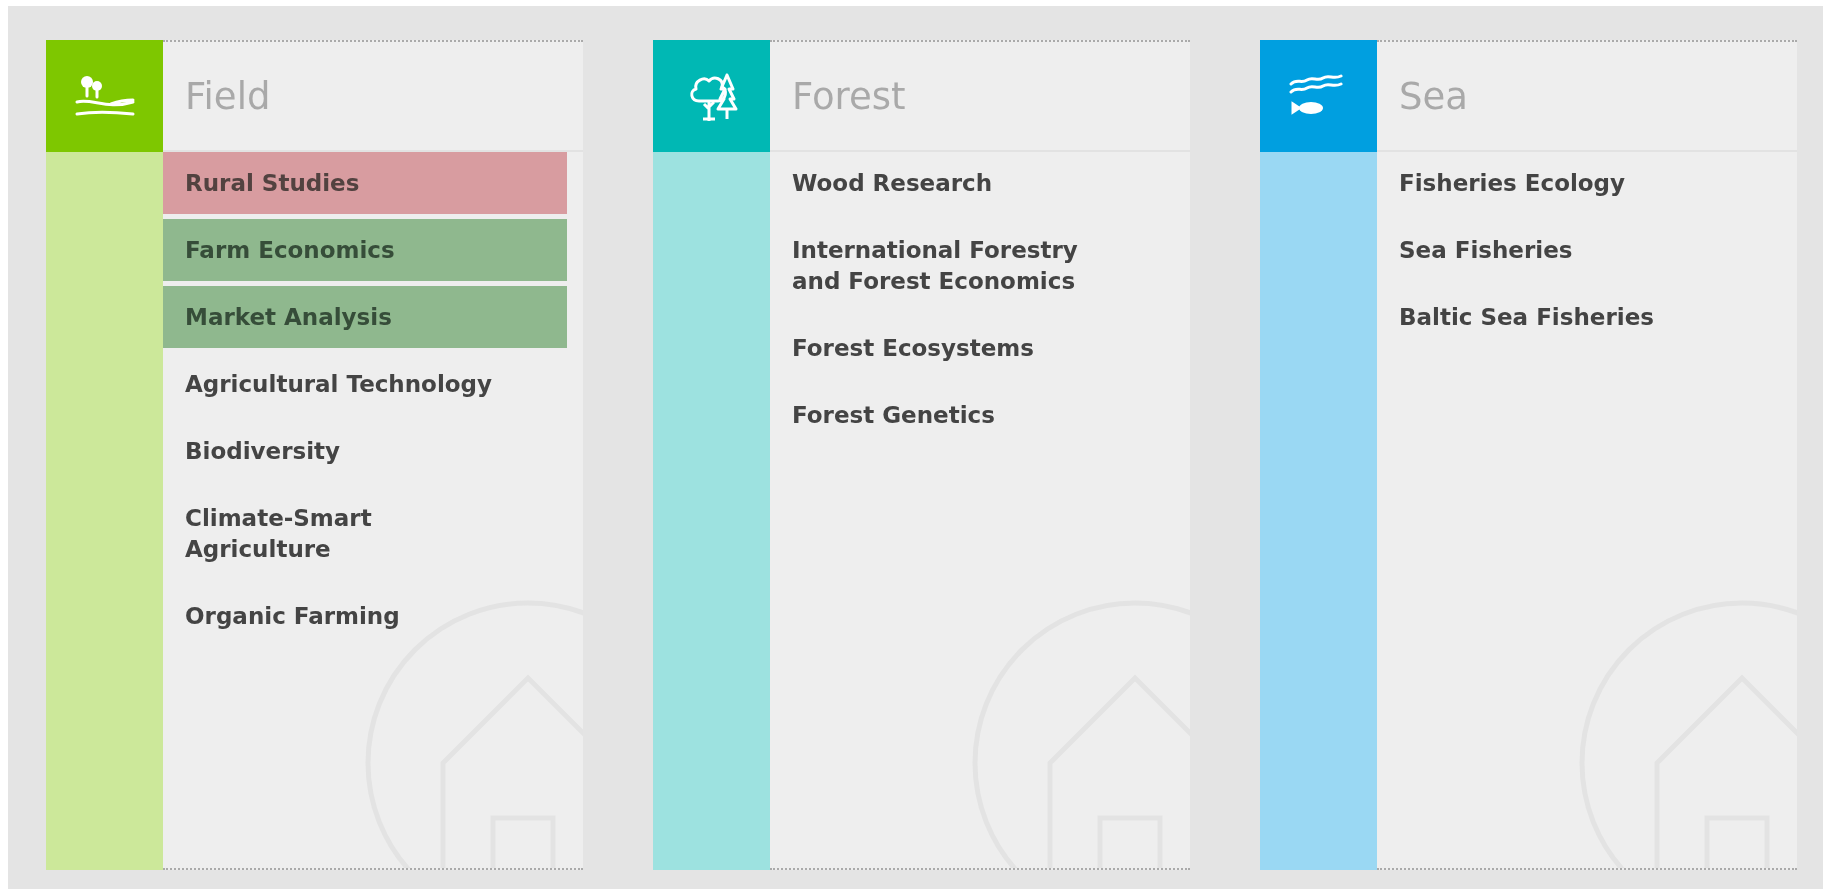  Describe the element at coordinates (365, 317) in the screenshot. I see `menu-item: Market Analysis` at that location.